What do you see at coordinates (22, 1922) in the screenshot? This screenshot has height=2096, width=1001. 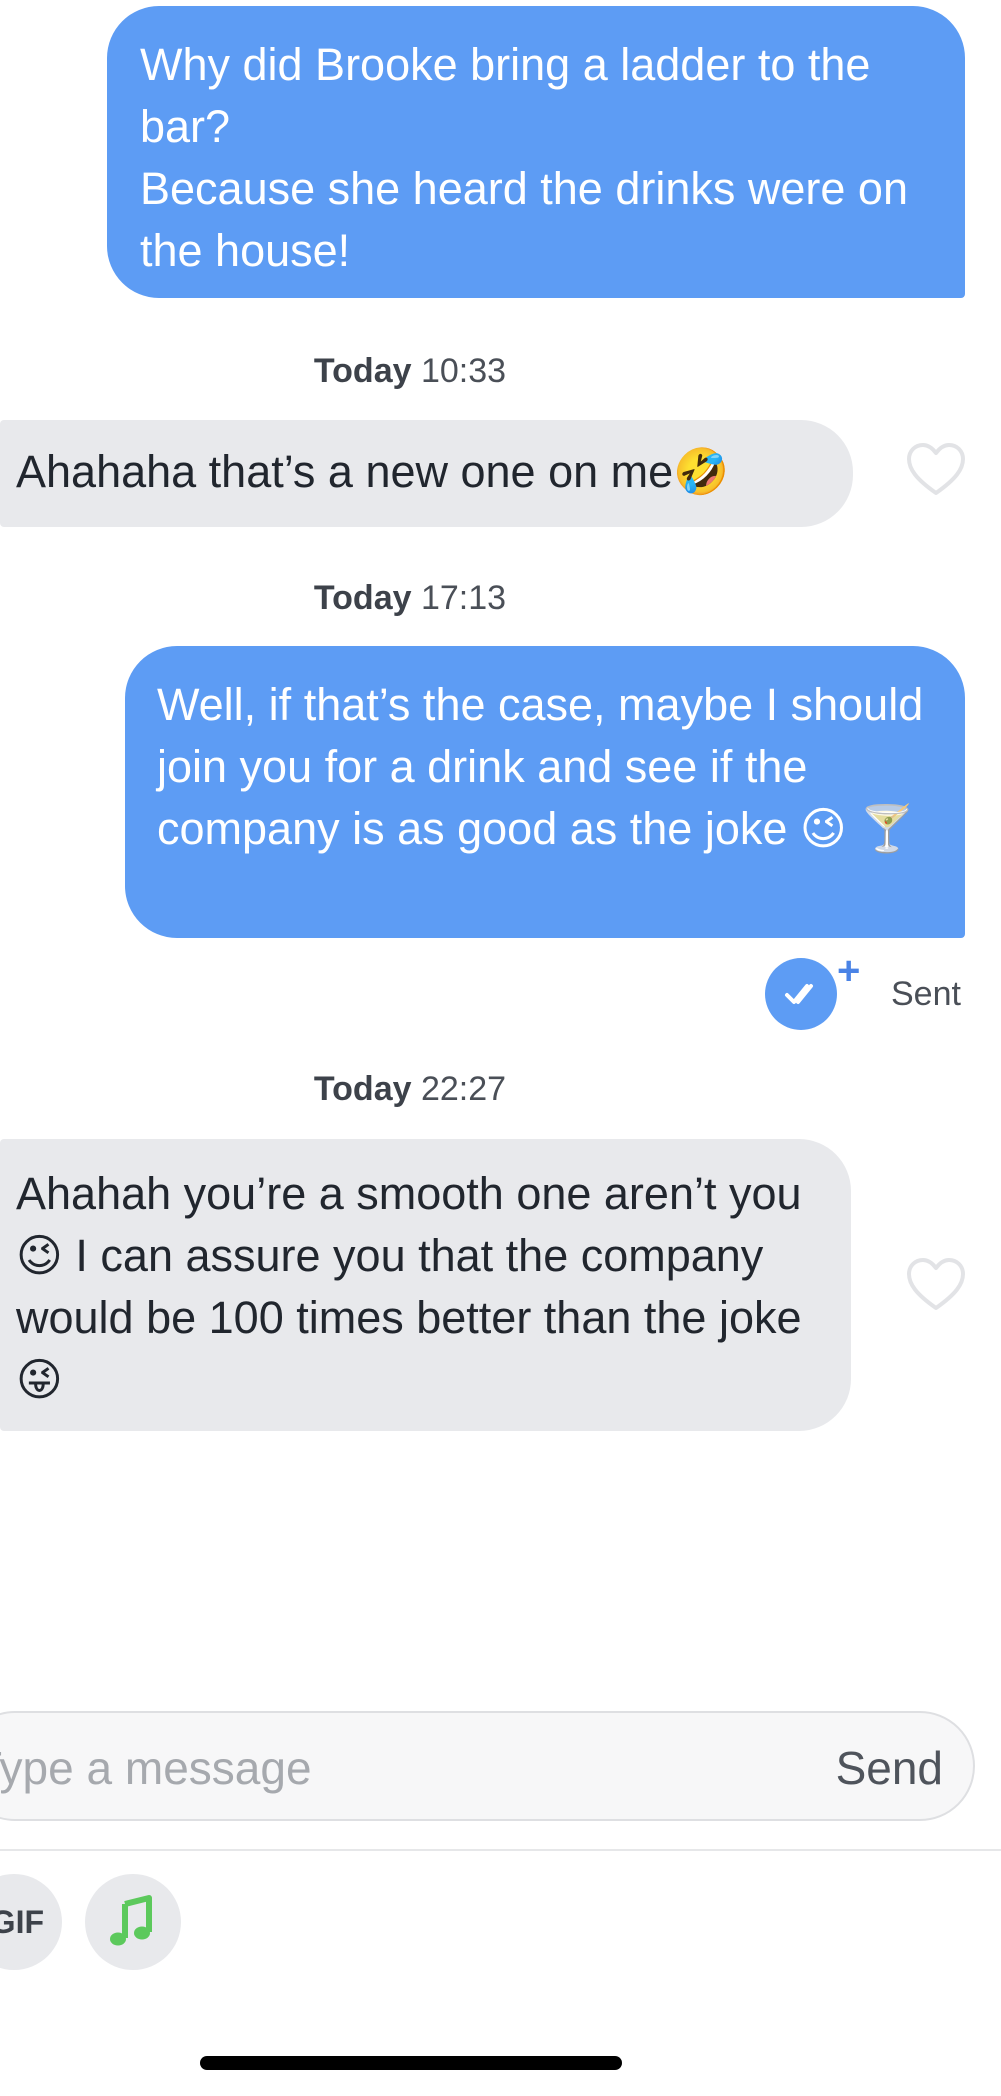 I see `gif-label: GIF` at bounding box center [22, 1922].